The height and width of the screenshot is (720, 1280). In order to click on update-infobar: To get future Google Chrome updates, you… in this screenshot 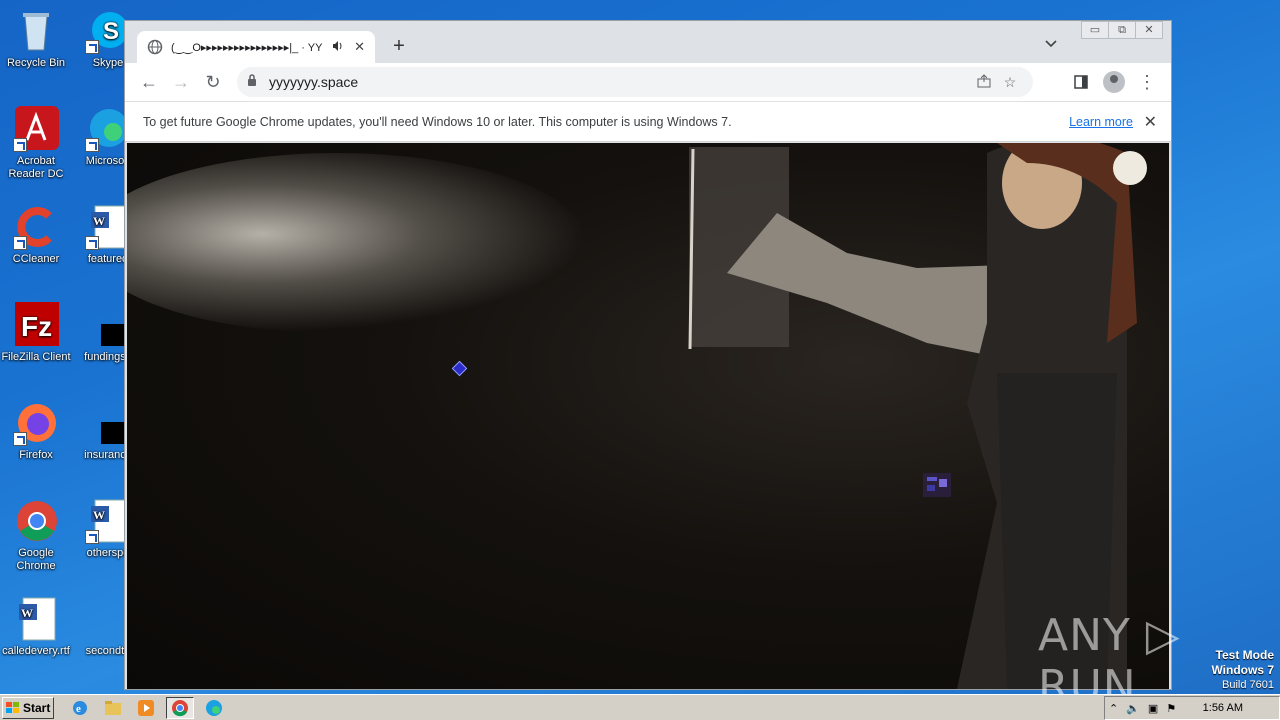, I will do `click(648, 121)`.